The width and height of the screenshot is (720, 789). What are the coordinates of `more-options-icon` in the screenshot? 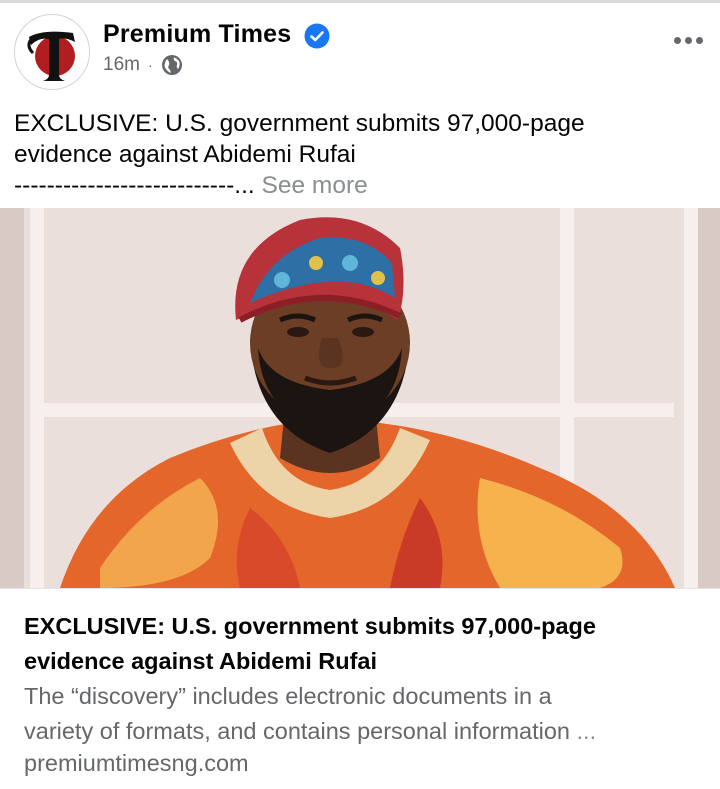 It's located at (688, 40).